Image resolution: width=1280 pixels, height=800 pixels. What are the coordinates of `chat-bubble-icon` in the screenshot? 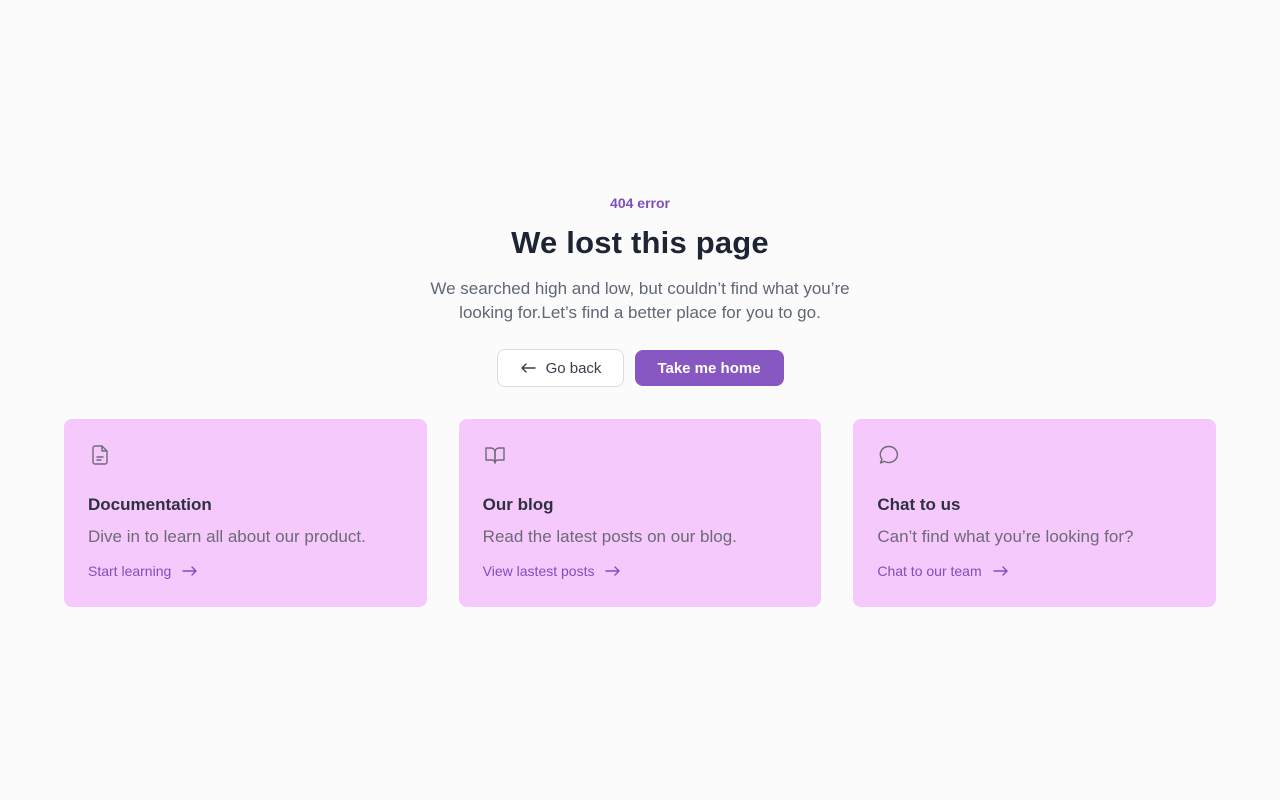 It's located at (889, 454).